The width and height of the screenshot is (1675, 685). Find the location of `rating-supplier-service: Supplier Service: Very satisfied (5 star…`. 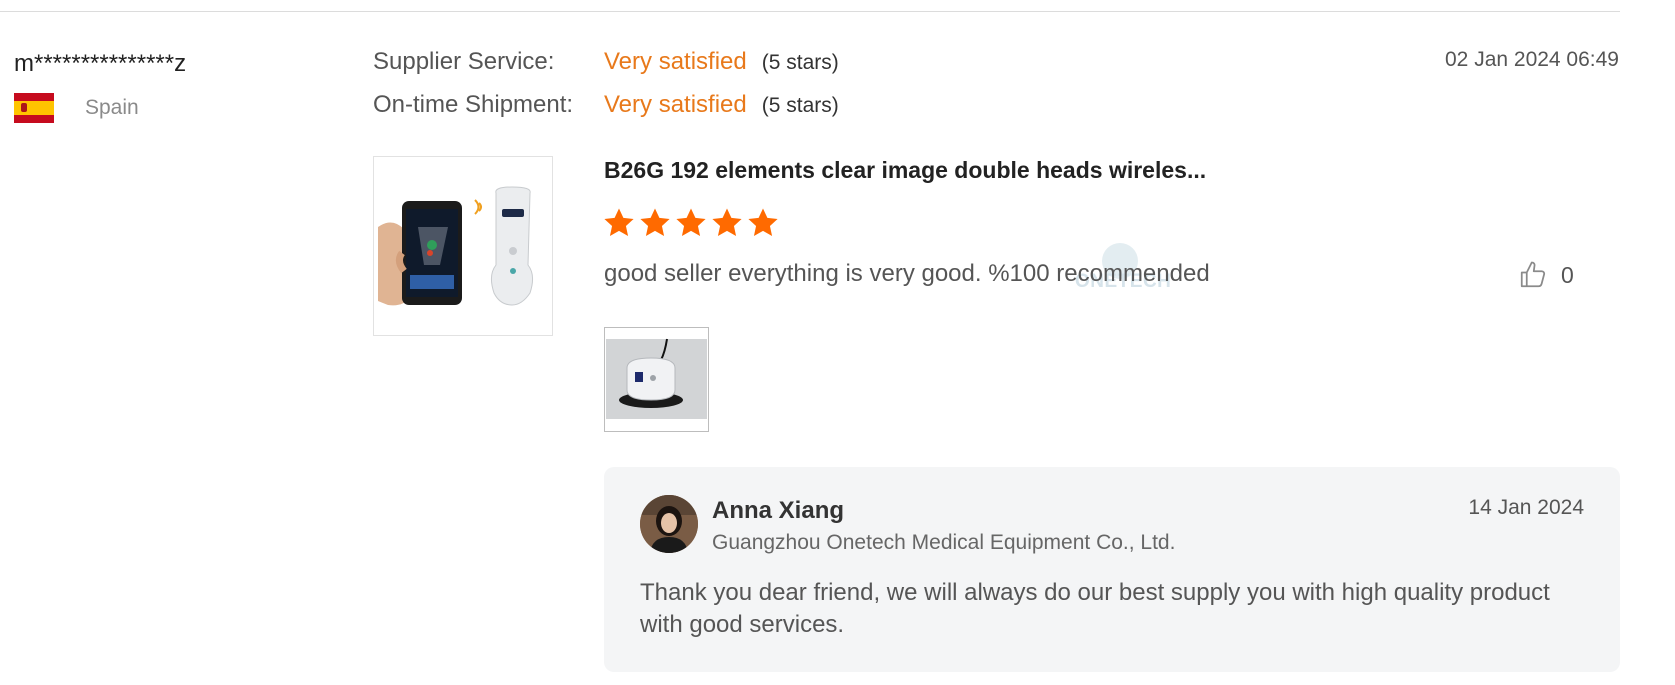

rating-supplier-service: Supplier Service: Very satisfied (5 star… is located at coordinates (606, 62).